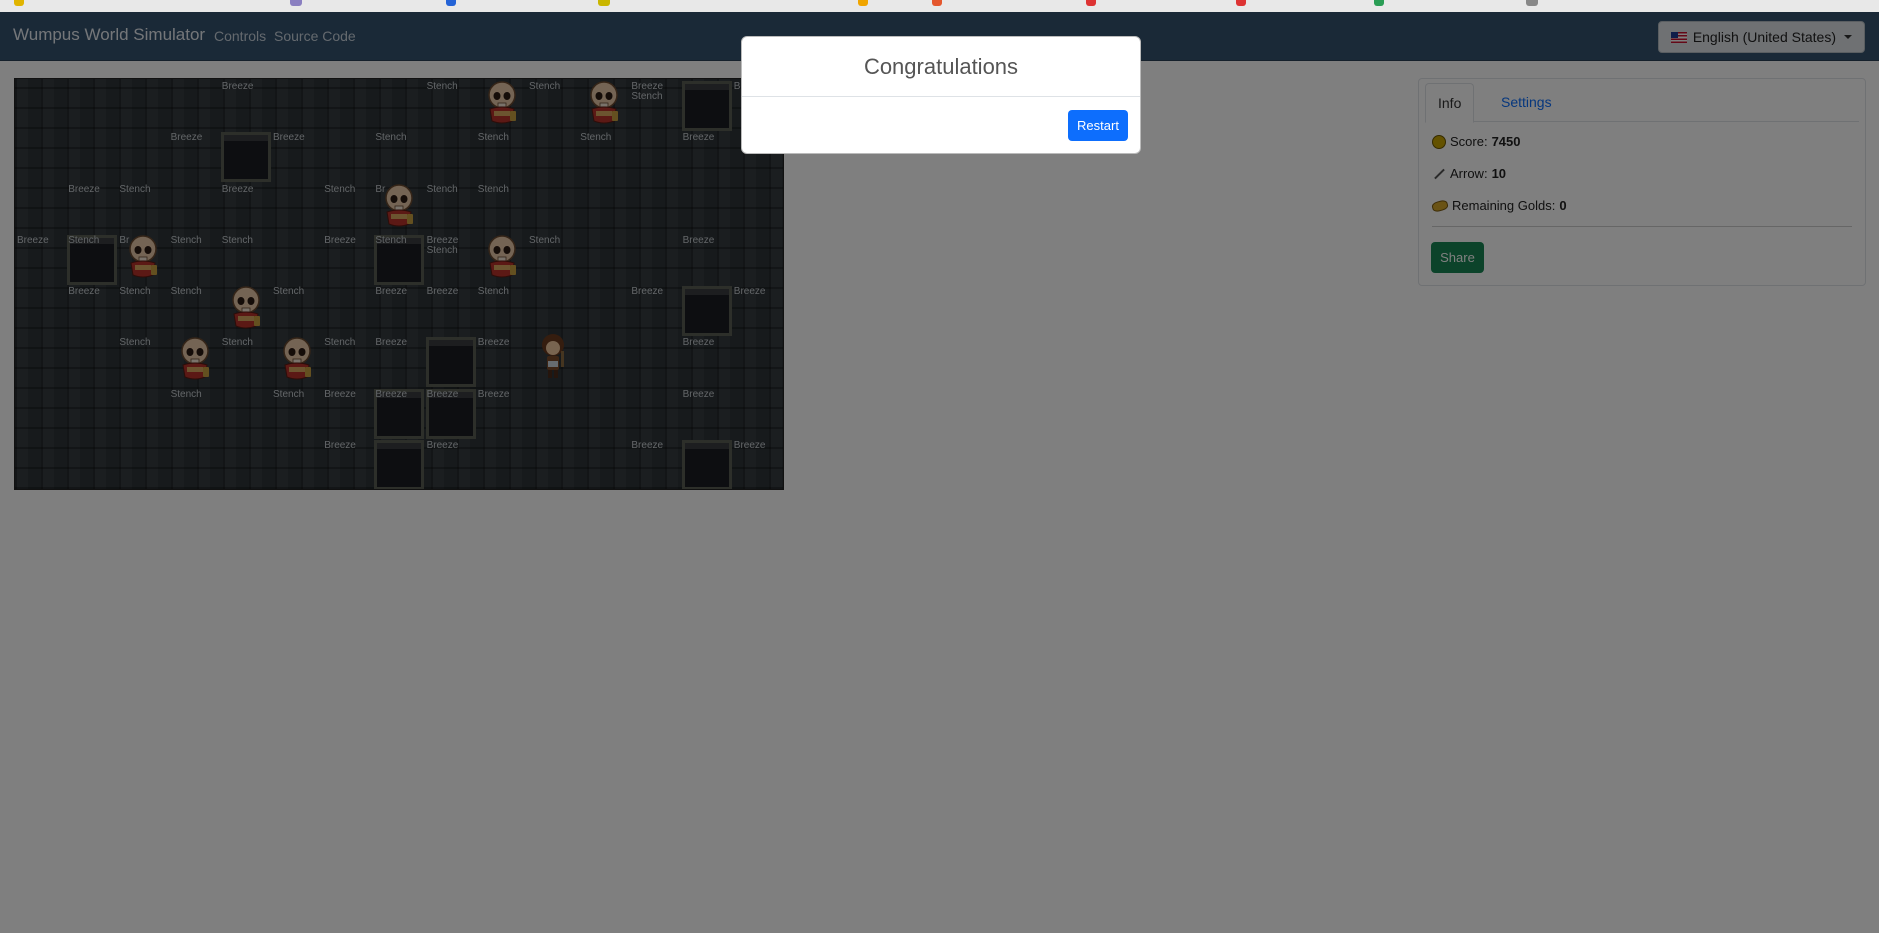 This screenshot has width=1879, height=933. What do you see at coordinates (1098, 125) in the screenshot?
I see `restart-button: Restart` at bounding box center [1098, 125].